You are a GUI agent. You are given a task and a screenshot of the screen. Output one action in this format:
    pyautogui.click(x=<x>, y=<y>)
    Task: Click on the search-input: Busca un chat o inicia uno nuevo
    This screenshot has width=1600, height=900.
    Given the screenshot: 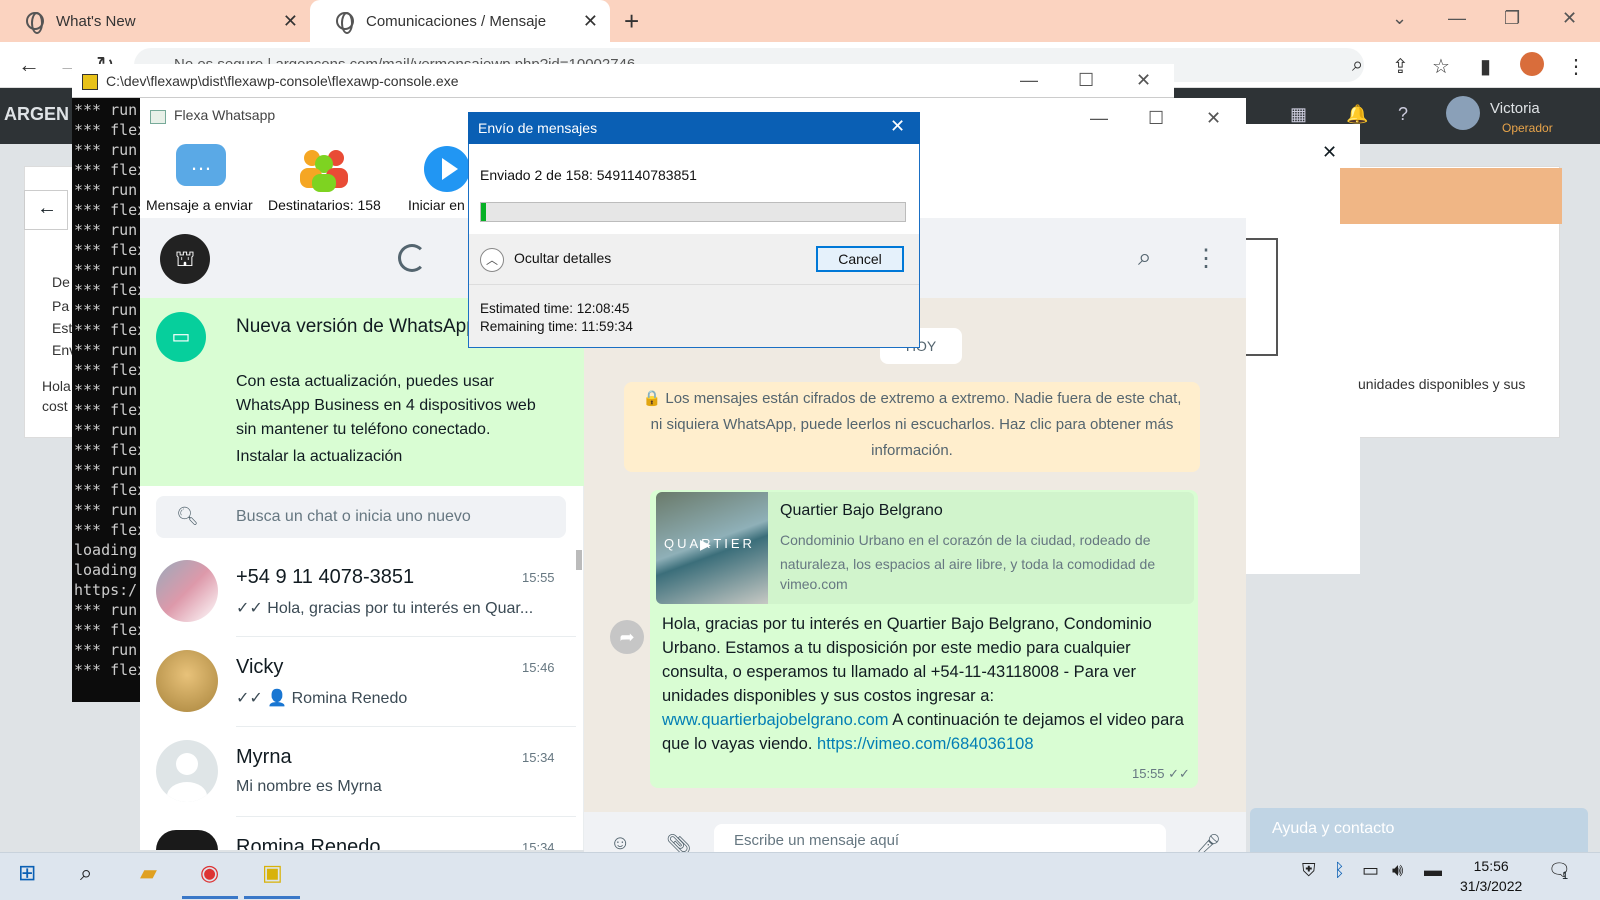 What is the action you would take?
    pyautogui.click(x=353, y=517)
    